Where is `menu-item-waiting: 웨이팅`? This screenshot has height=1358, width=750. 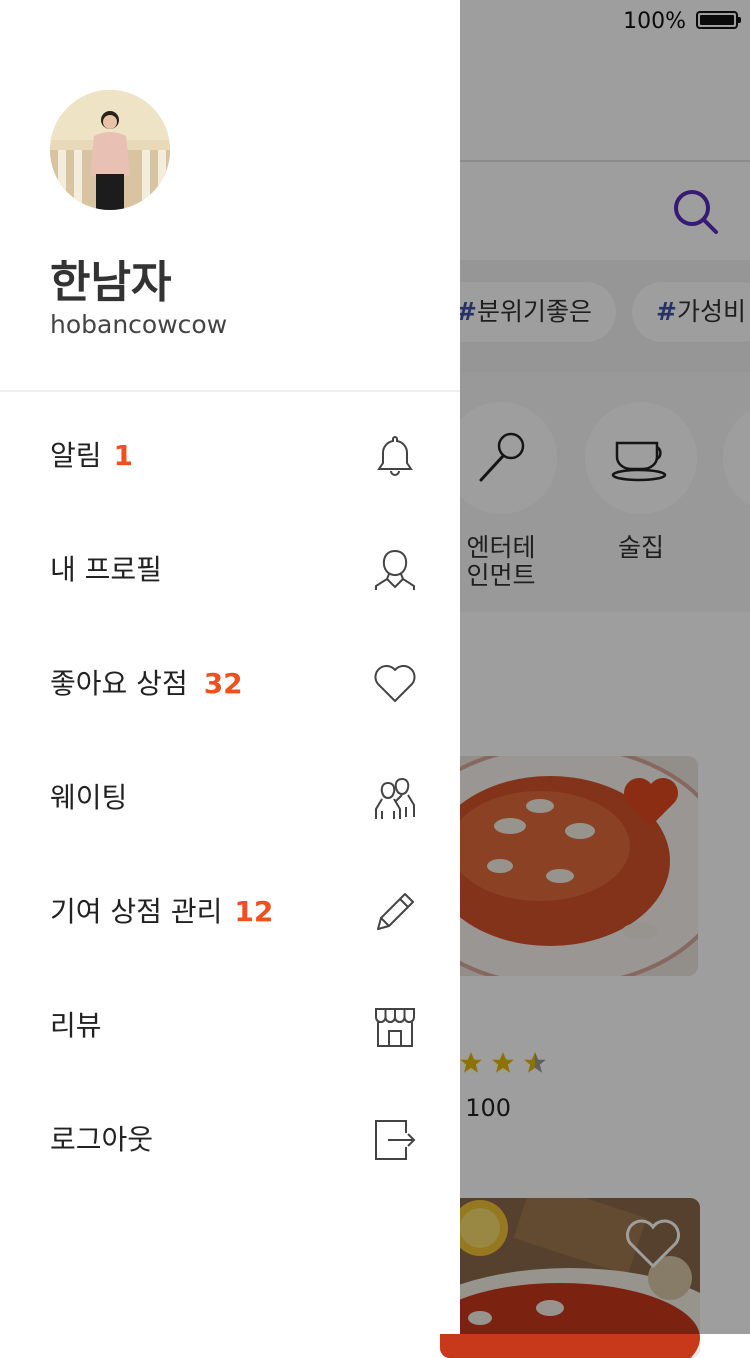 menu-item-waiting: 웨이팅 is located at coordinates (230, 798).